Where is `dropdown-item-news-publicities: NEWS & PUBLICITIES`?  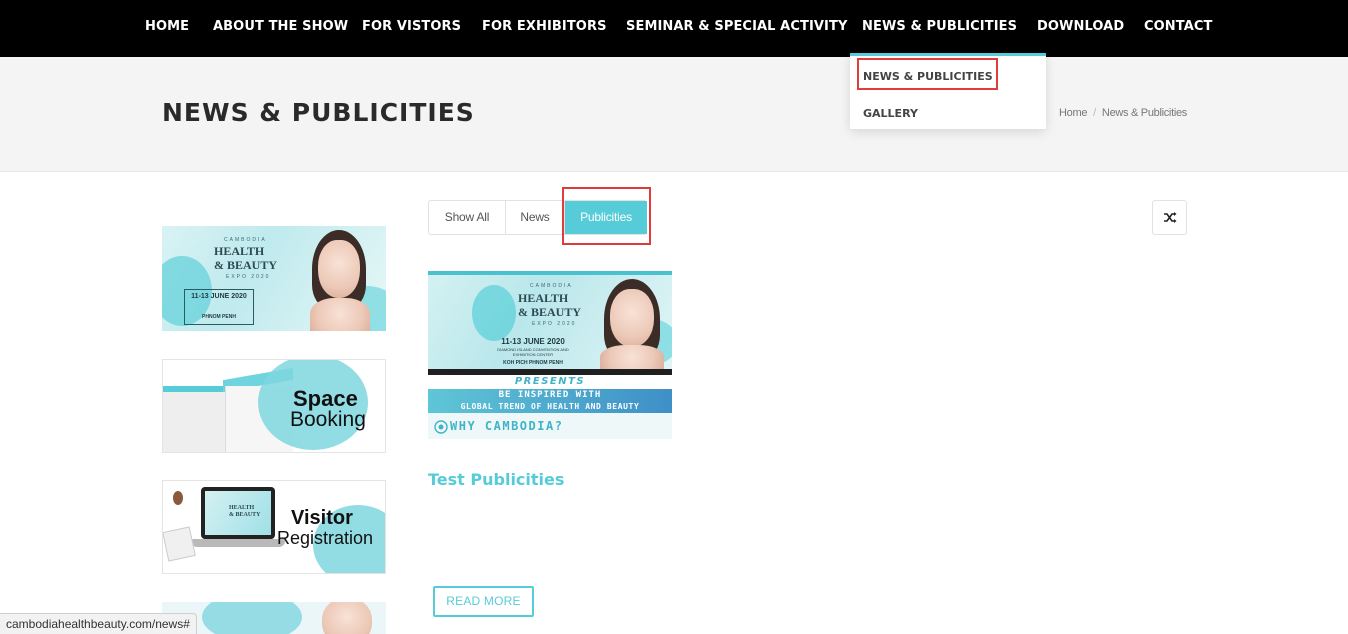 dropdown-item-news-publicities: NEWS & PUBLICITIES is located at coordinates (928, 76).